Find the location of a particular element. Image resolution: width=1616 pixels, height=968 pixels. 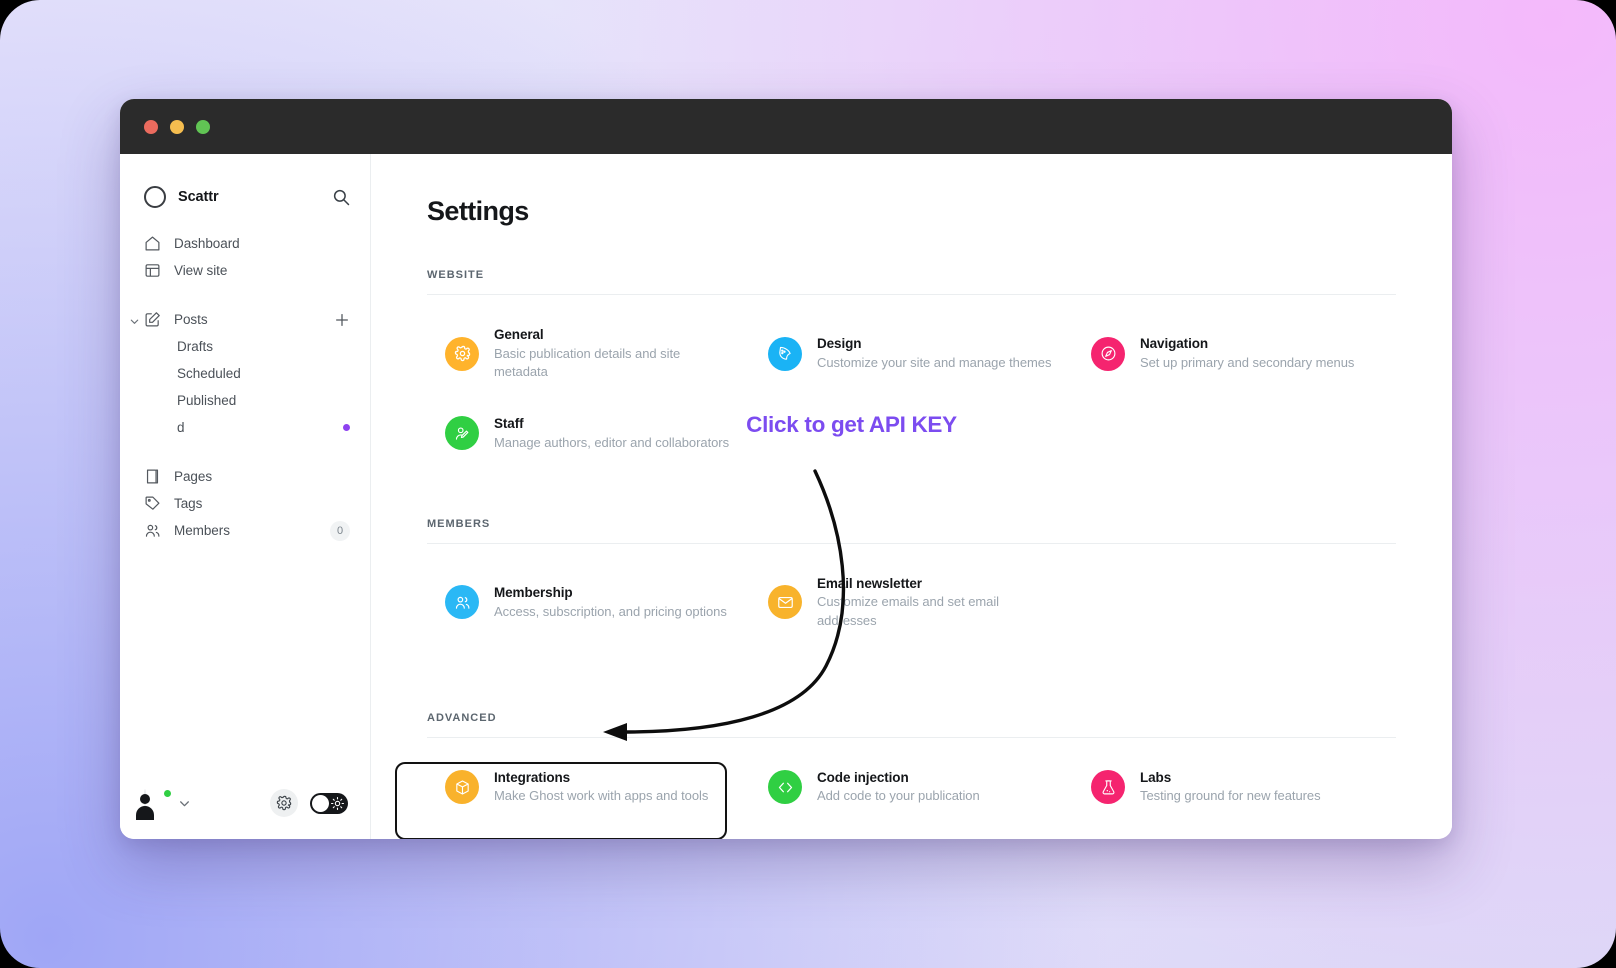

envelope-icon is located at coordinates (785, 602).